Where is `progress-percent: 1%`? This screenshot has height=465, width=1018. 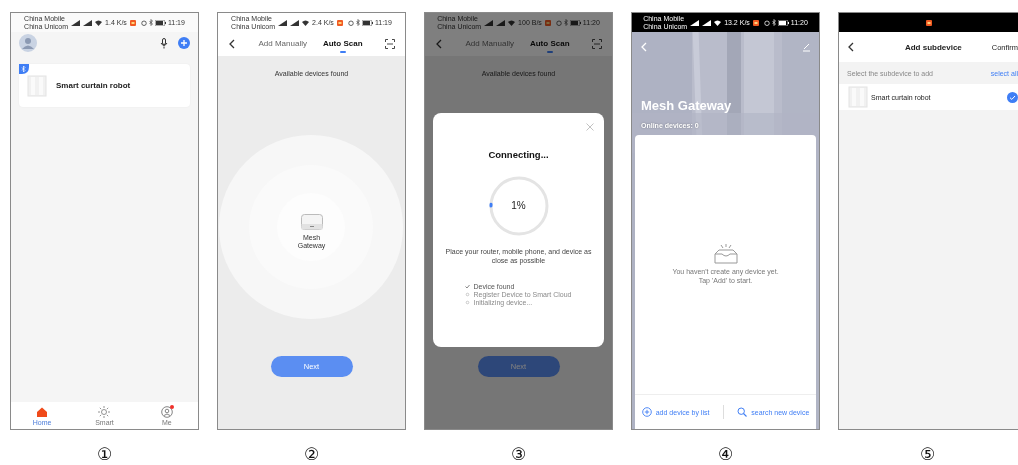 progress-percent: 1% is located at coordinates (518, 206).